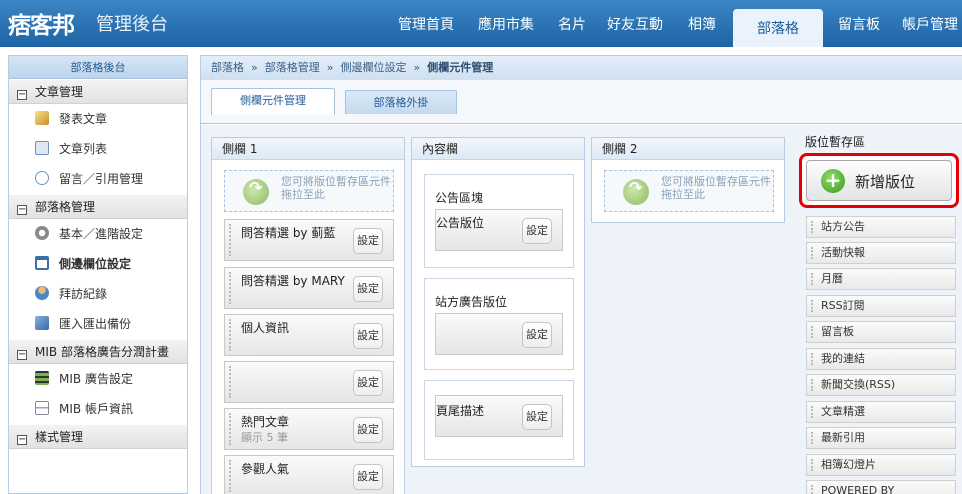 This screenshot has width=962, height=494. Describe the element at coordinates (42, 293) in the screenshot. I see `visitors-icon` at that location.